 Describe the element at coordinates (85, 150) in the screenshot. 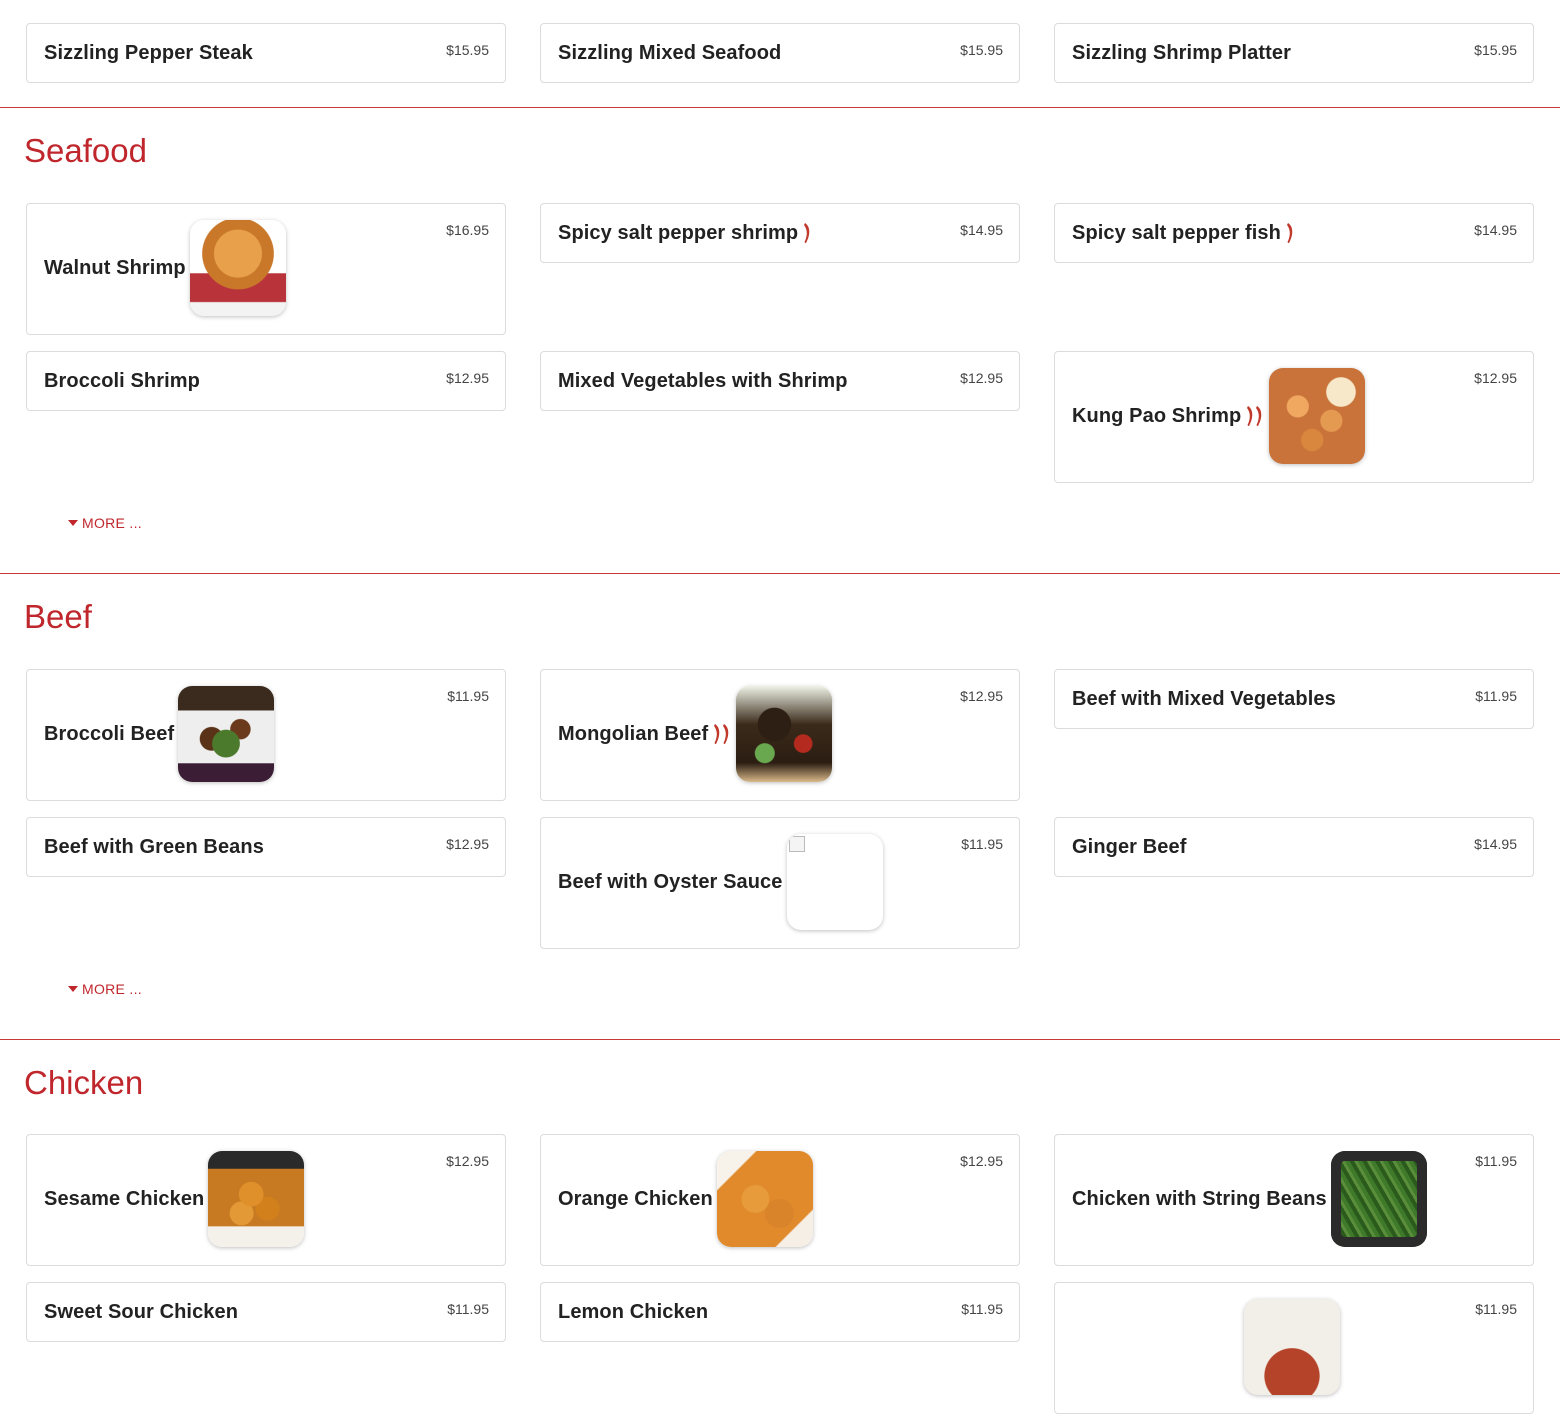

I see `section-title-seafood: Seafood` at that location.